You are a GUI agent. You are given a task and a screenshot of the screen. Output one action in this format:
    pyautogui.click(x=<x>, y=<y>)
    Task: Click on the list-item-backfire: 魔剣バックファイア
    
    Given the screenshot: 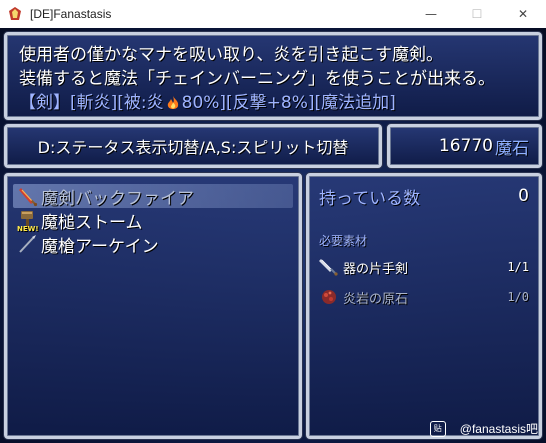 What is the action you would take?
    pyautogui.click(x=153, y=196)
    